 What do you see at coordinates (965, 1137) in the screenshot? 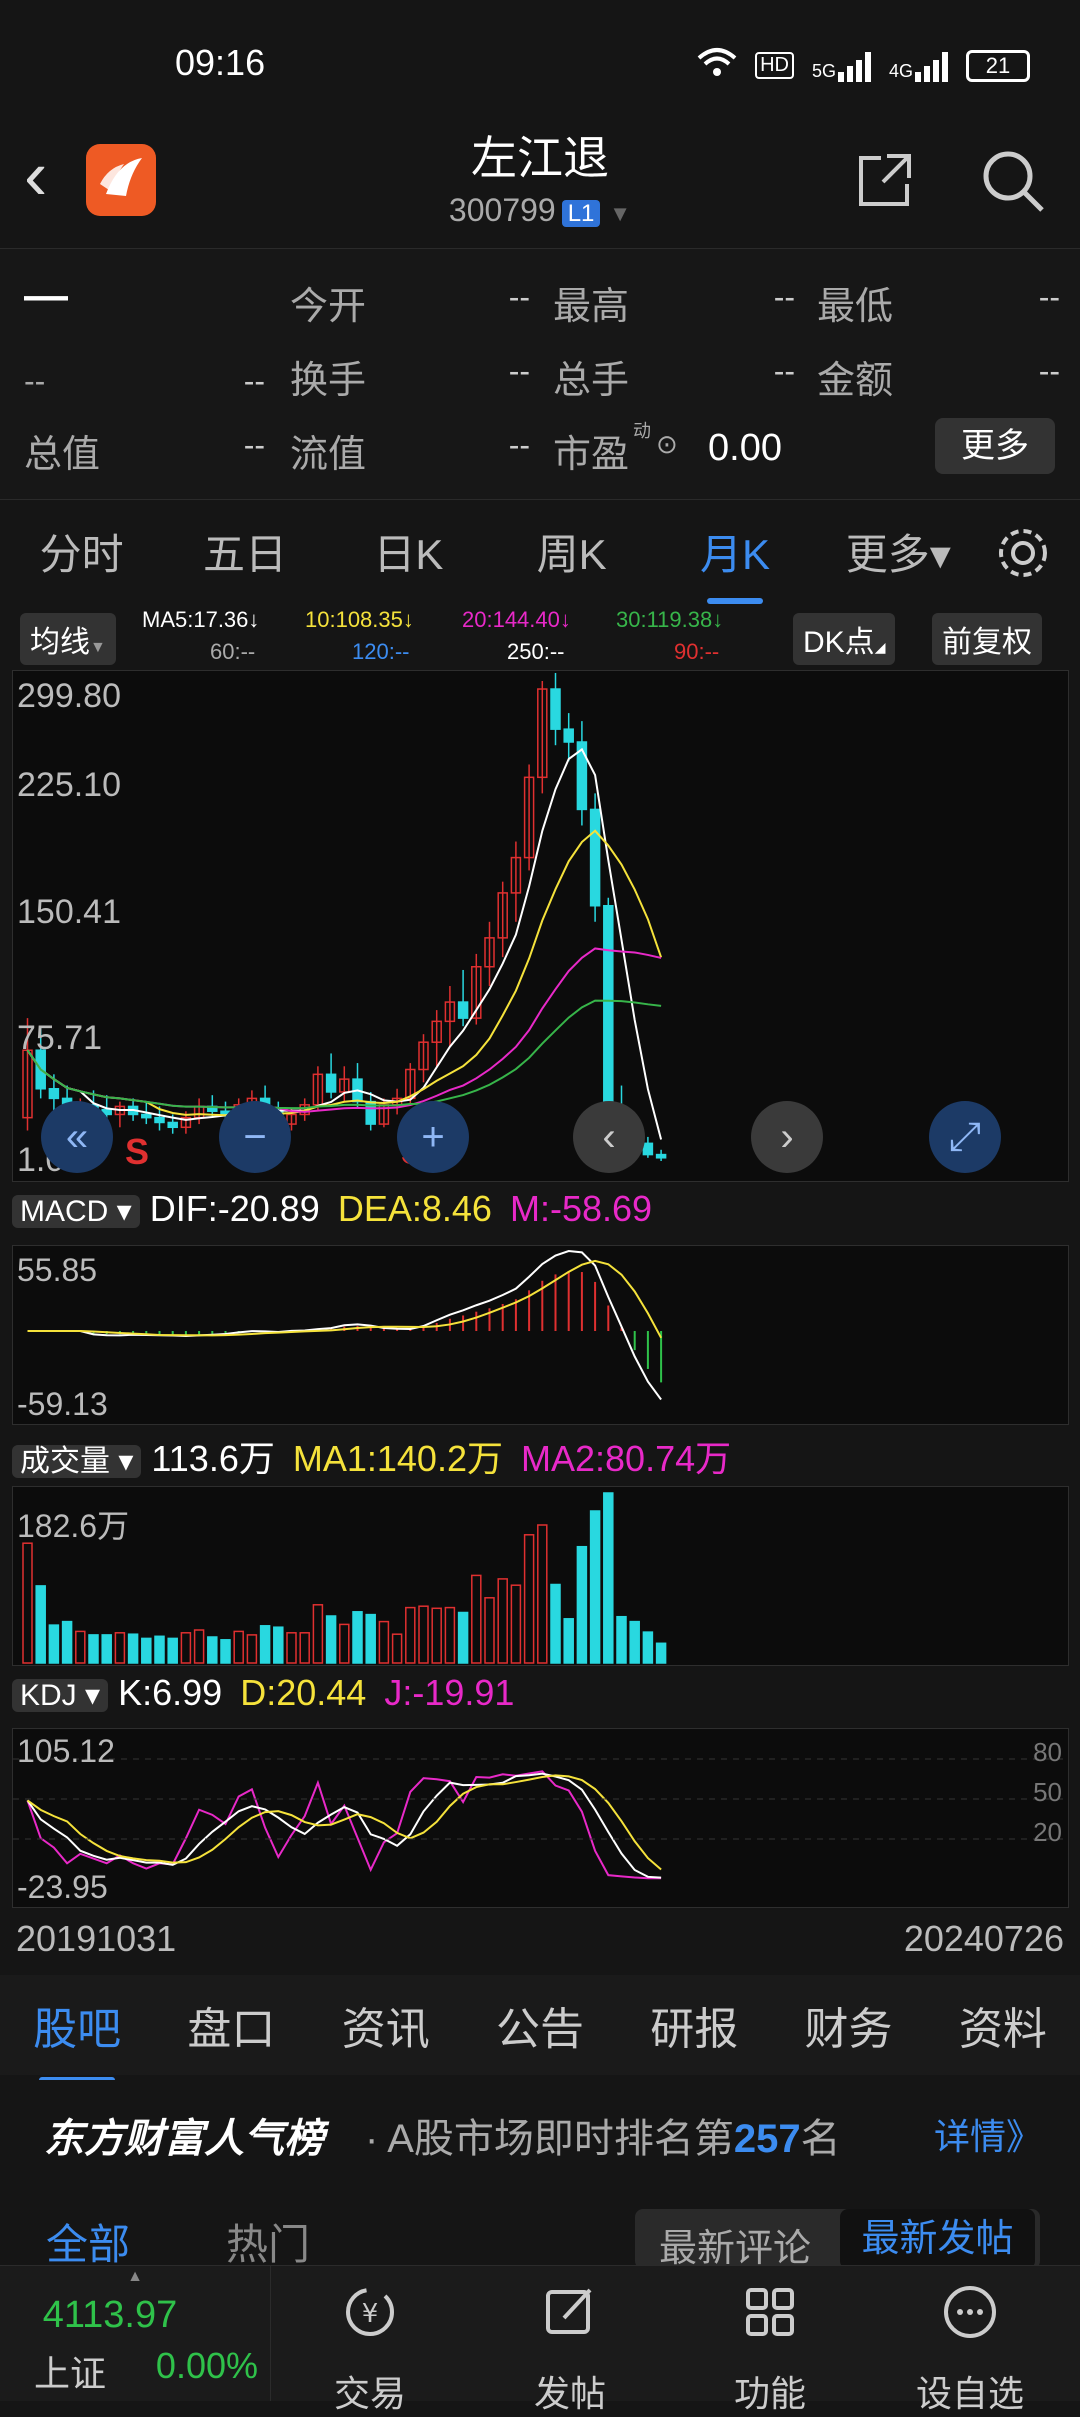
I see `fullscreen-icon: ⤢` at bounding box center [965, 1137].